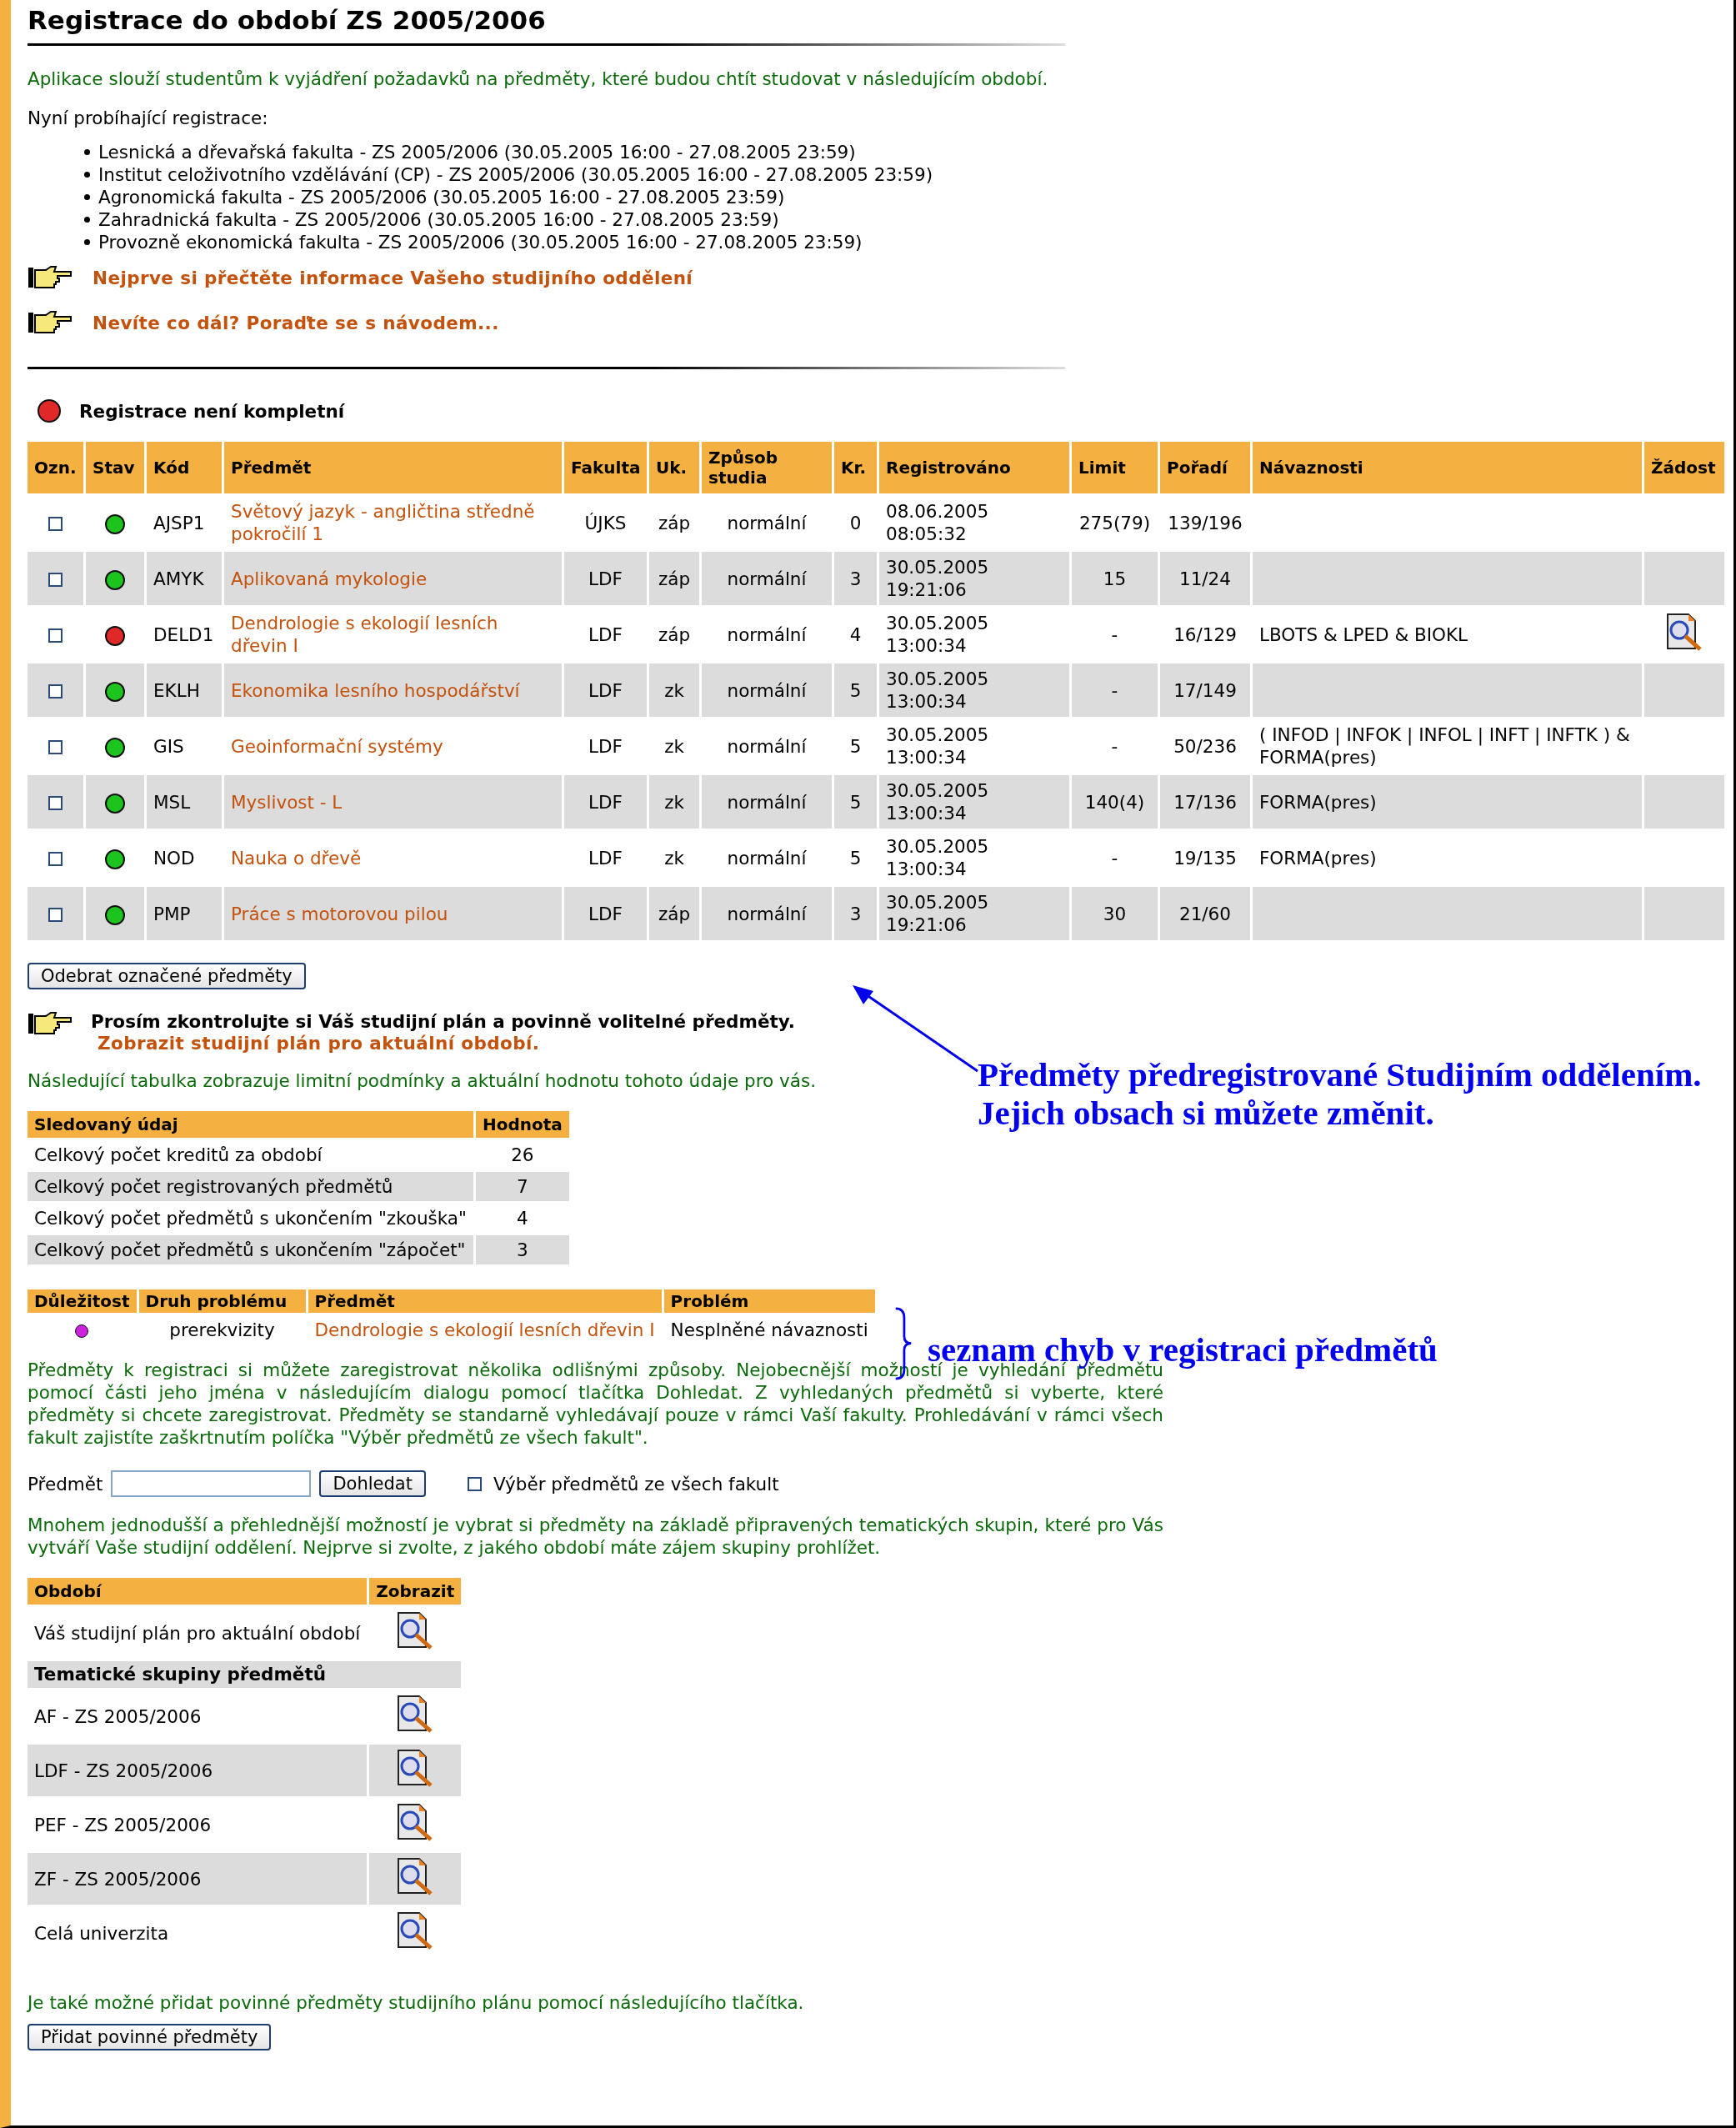 This screenshot has width=1736, height=2128. Describe the element at coordinates (596, 1537) in the screenshot. I see `groups-intro-text: Mnohem jednodušší a přehlednější možností je vybrat si předměty na základě připravených tematických skupin, které pro Vás vytváří Vaše studijní oddělení. Nejprve si zvolte, z jakého období máte zájem skupiny prohlížet.` at that location.